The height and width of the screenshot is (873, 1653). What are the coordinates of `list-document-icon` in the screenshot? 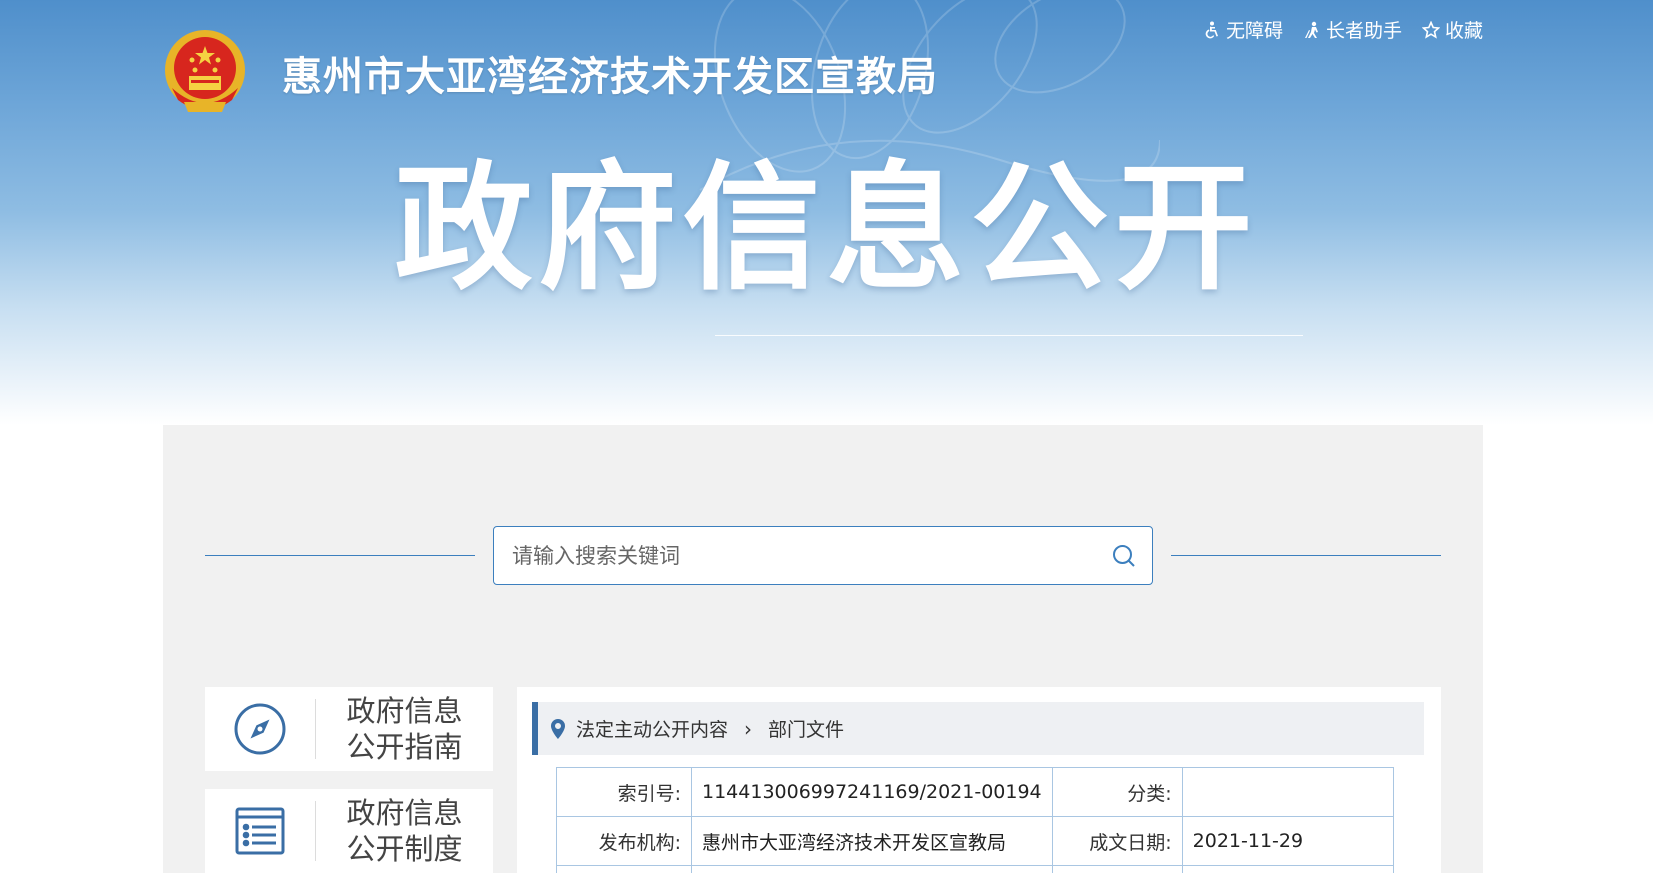 It's located at (260, 831).